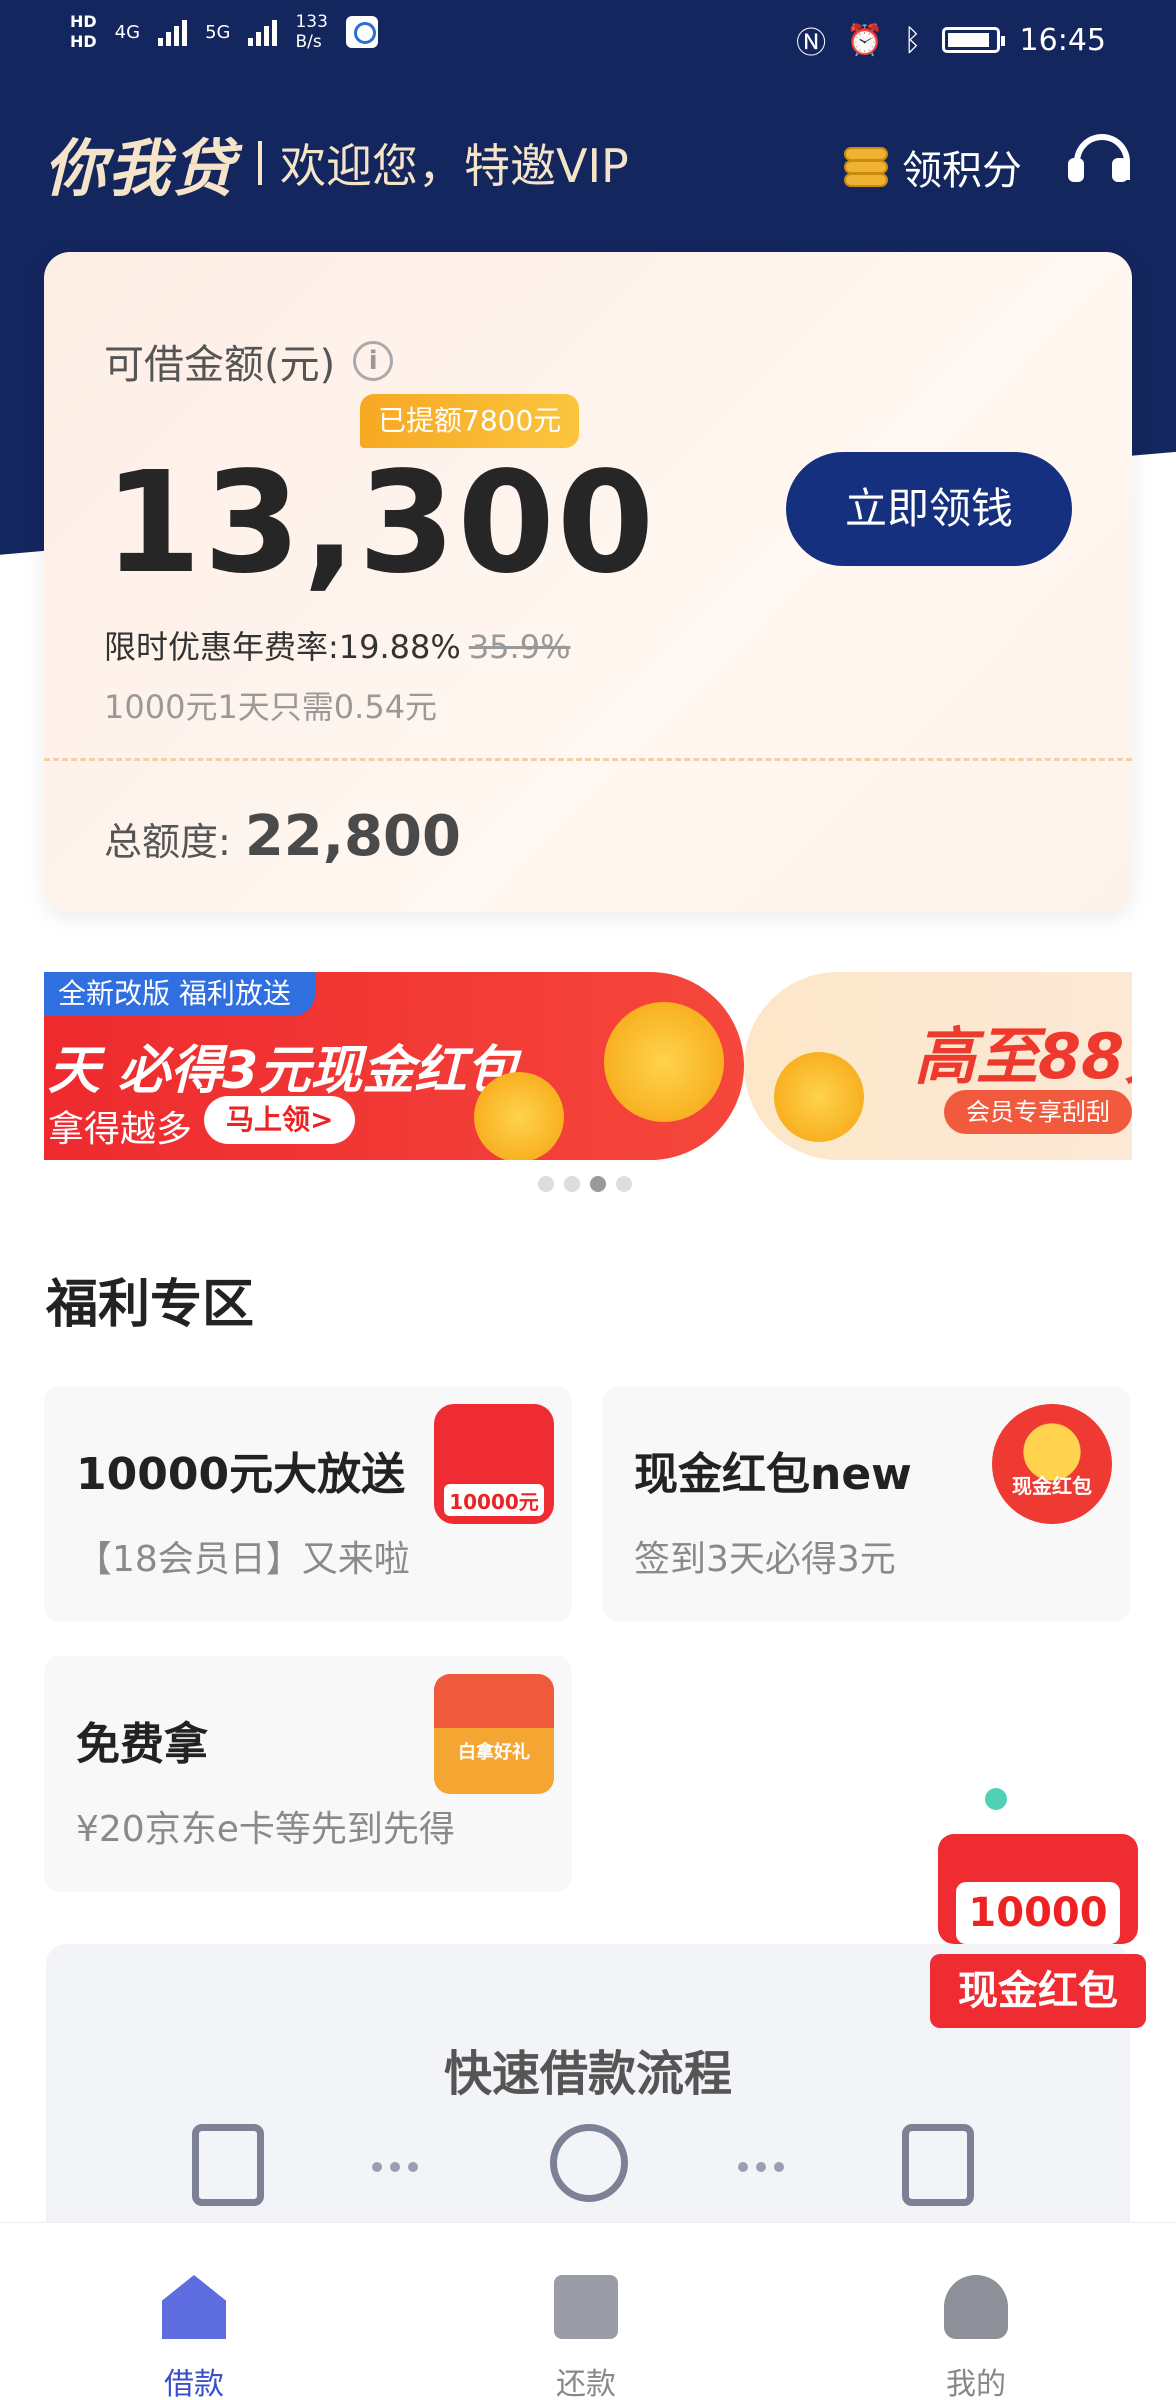 The width and height of the screenshot is (1176, 2400). Describe the element at coordinates (1062, 40) in the screenshot. I see `clock: 16:45` at that location.